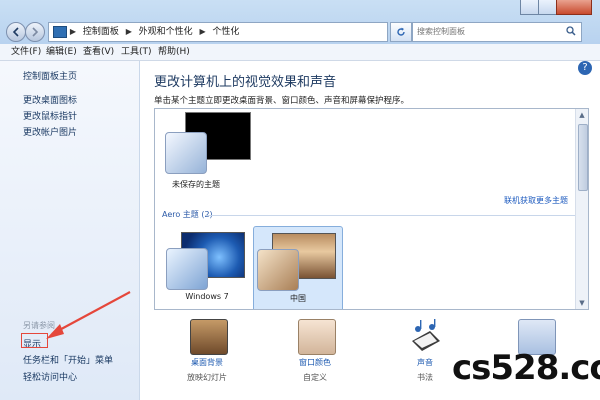 The width and height of the screenshot is (600, 400). Describe the element at coordinates (317, 337) in the screenshot. I see `window-color-icon` at that location.